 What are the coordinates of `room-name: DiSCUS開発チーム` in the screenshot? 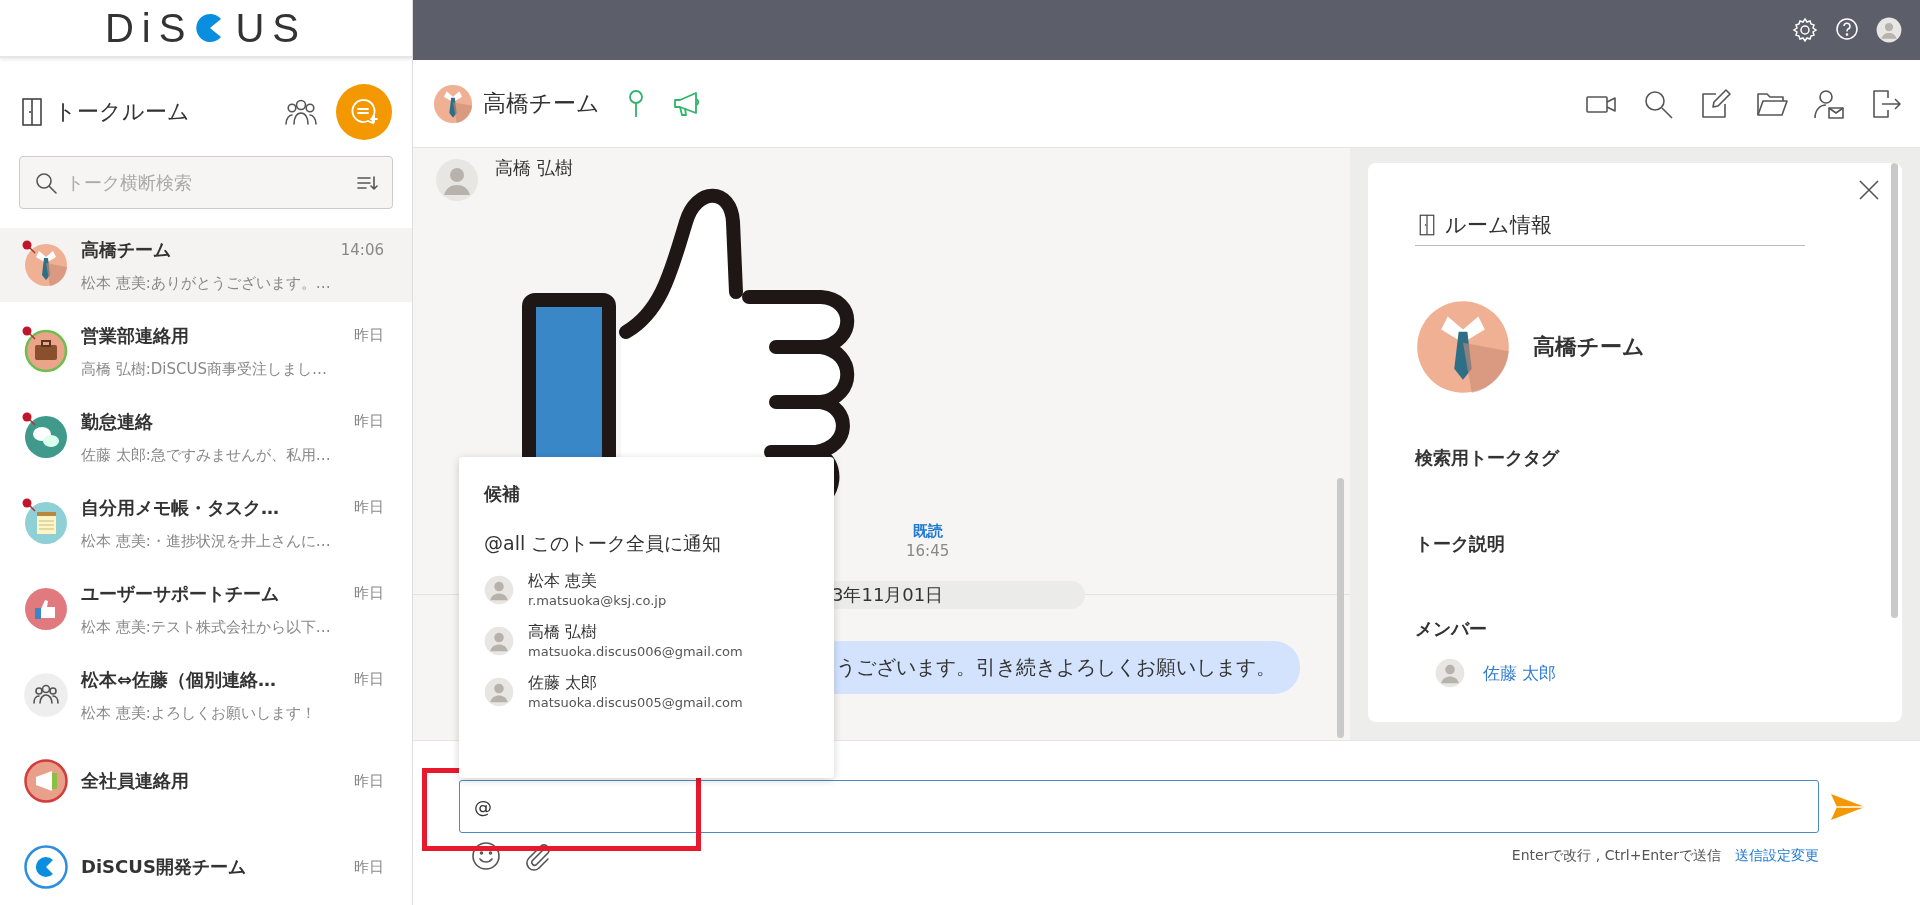 It's located at (163, 867).